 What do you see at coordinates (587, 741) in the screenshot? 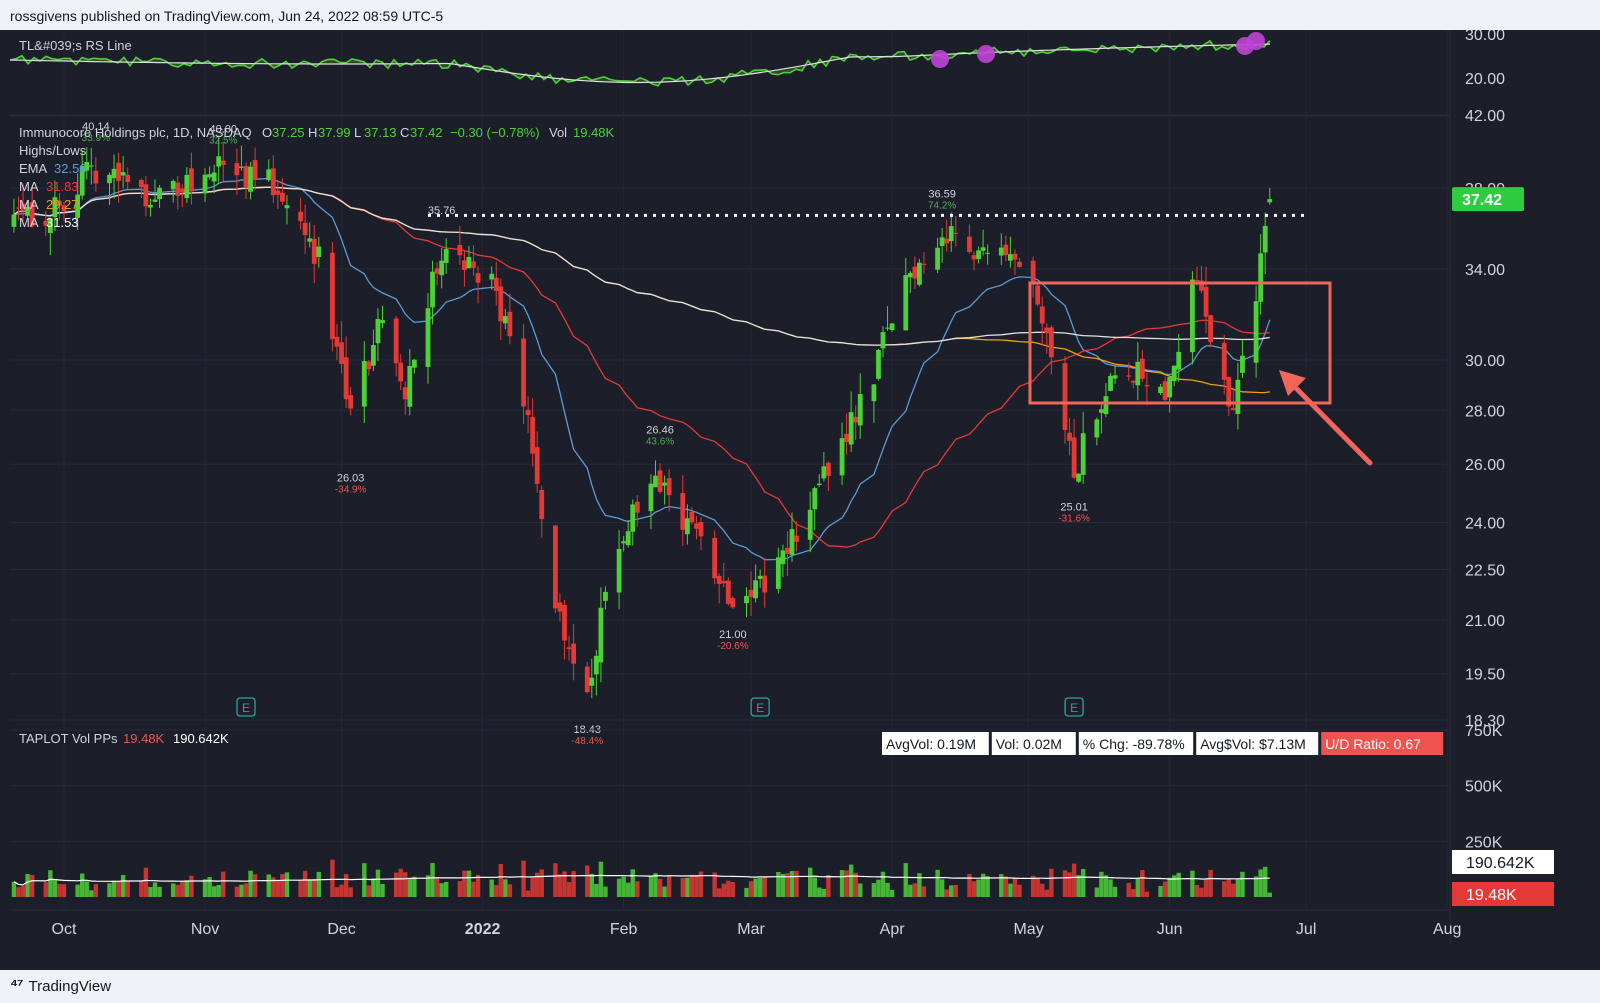
I see `annotation-pct: -48.4%` at bounding box center [587, 741].